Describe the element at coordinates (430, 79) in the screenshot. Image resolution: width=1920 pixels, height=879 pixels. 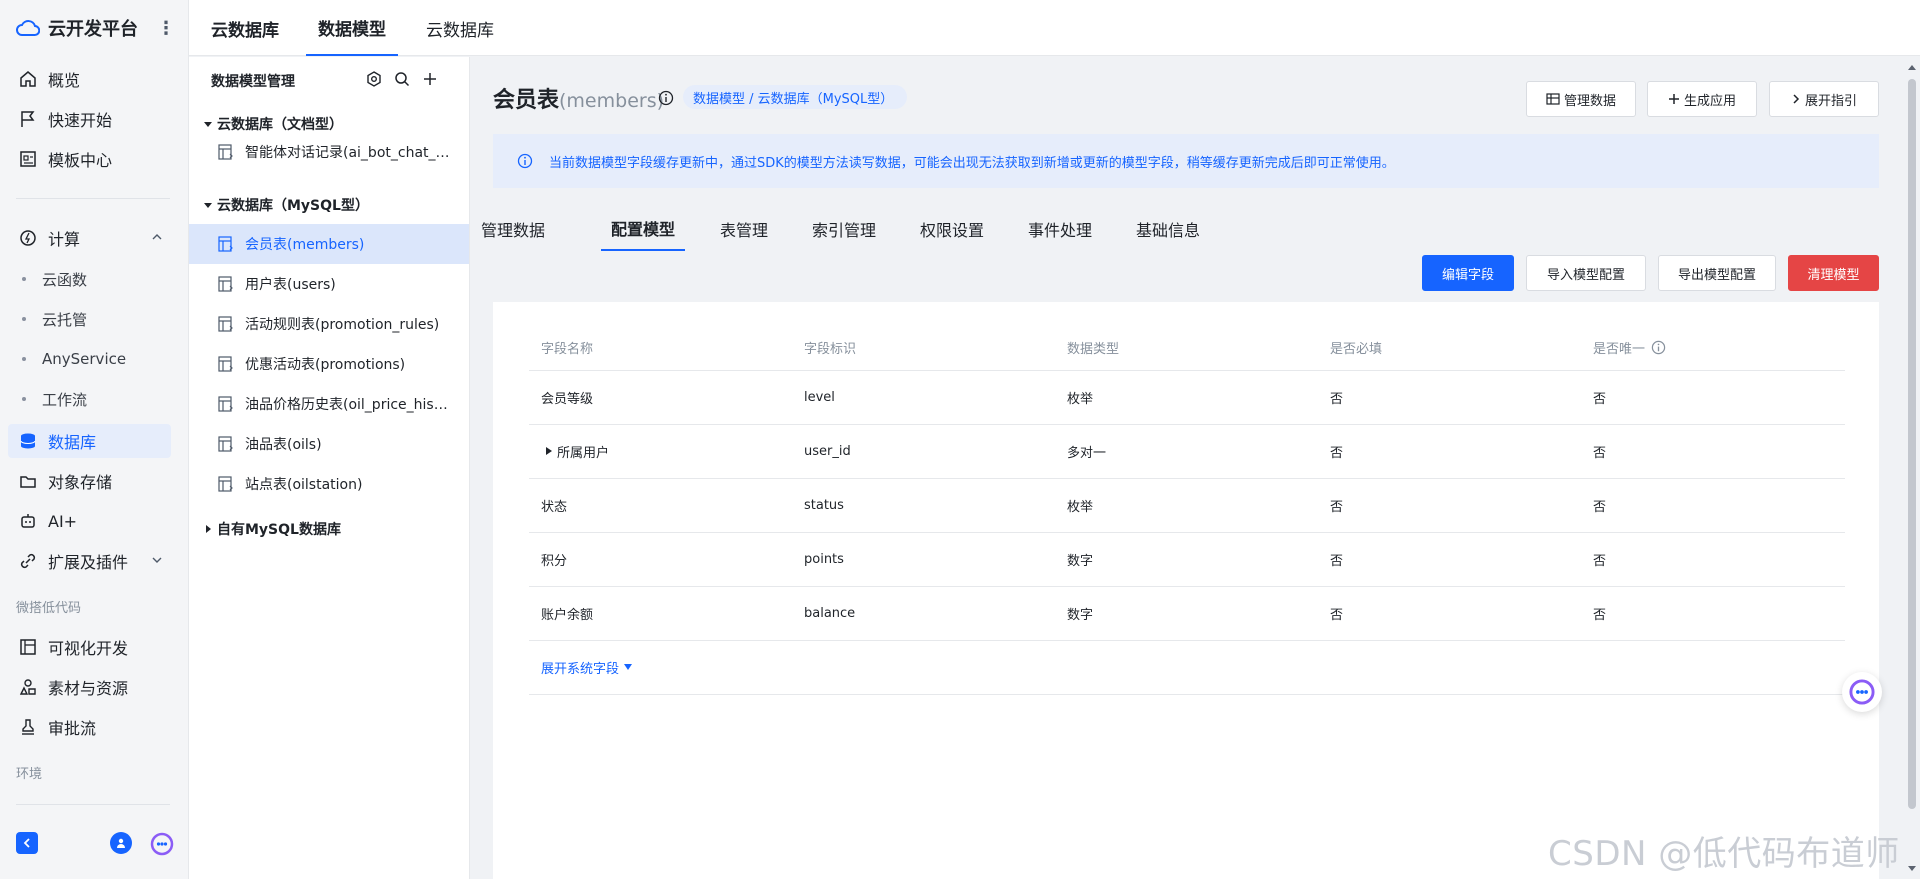
I see `add-icon` at that location.